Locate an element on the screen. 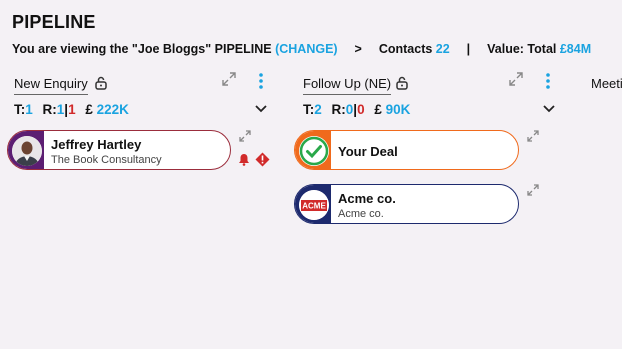 The image size is (622, 349). deal-card: ACME Acme co. Acme co. is located at coordinates (406, 204).